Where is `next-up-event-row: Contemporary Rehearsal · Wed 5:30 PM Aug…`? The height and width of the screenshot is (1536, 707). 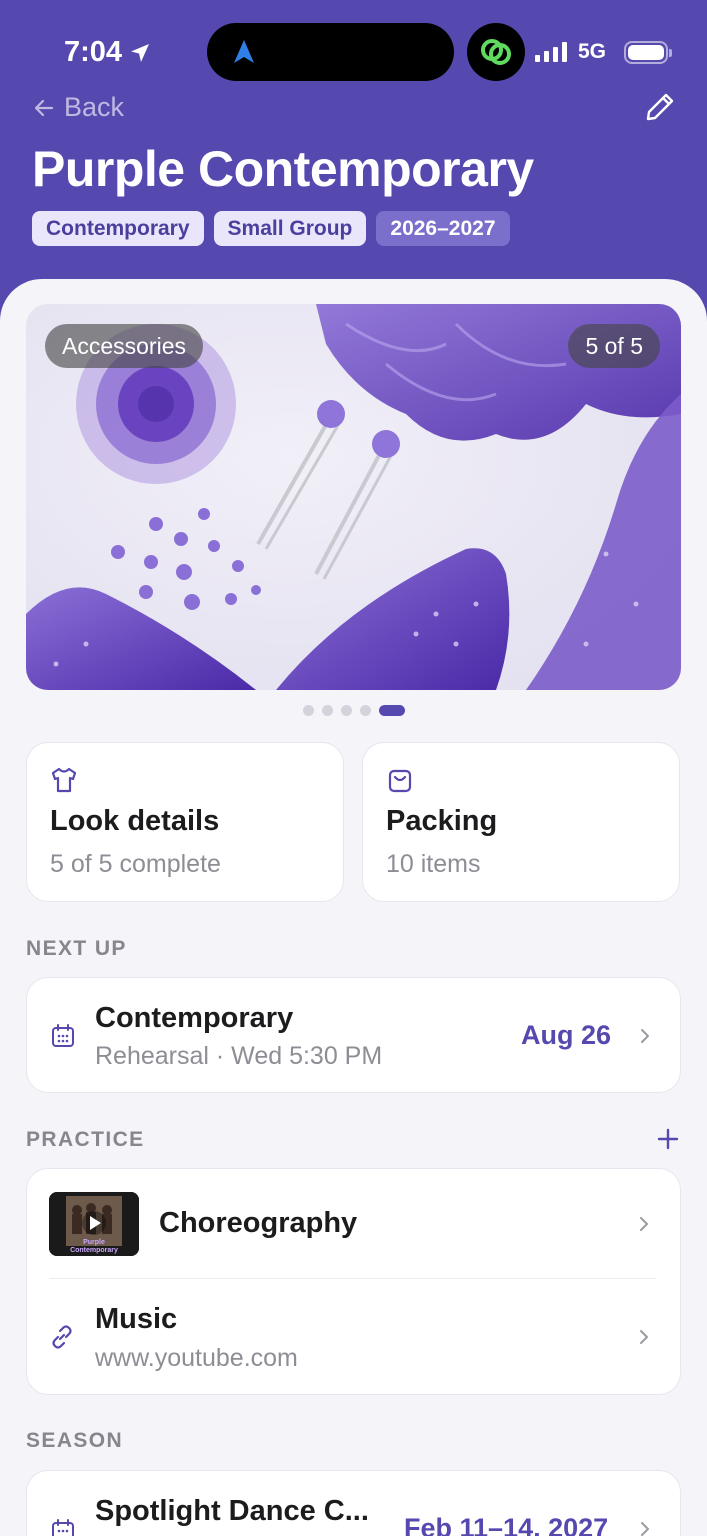 next-up-event-row: Contemporary Rehearsal · Wed 5:30 PM Aug… is located at coordinates (353, 1035).